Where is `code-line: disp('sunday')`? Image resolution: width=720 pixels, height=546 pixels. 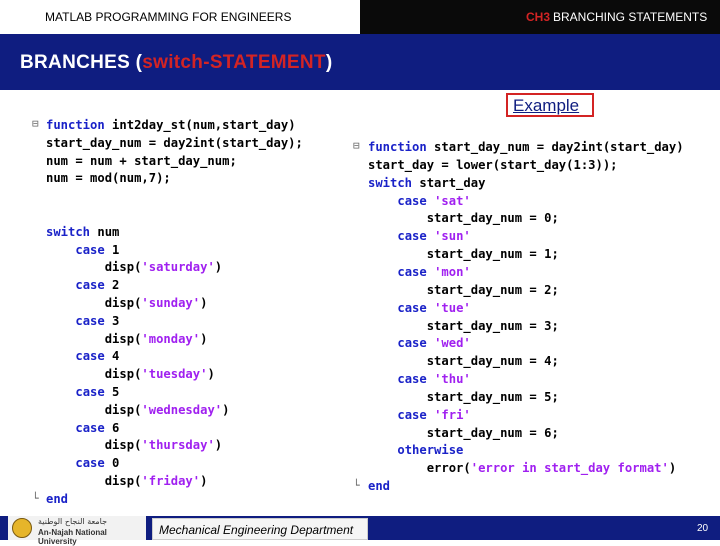
code-line: disp('sunday') is located at coordinates (156, 303).